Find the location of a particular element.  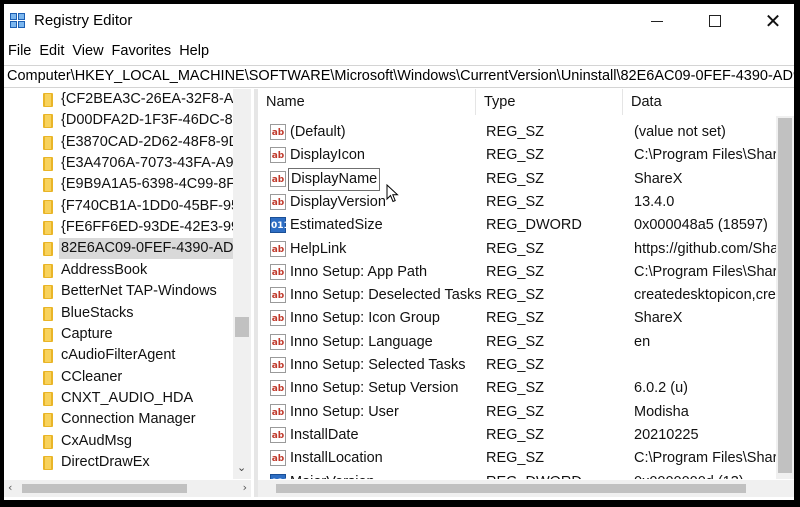

tree-item: {F740CB1A-1DD0-45BF-95 is located at coordinates (121, 206).